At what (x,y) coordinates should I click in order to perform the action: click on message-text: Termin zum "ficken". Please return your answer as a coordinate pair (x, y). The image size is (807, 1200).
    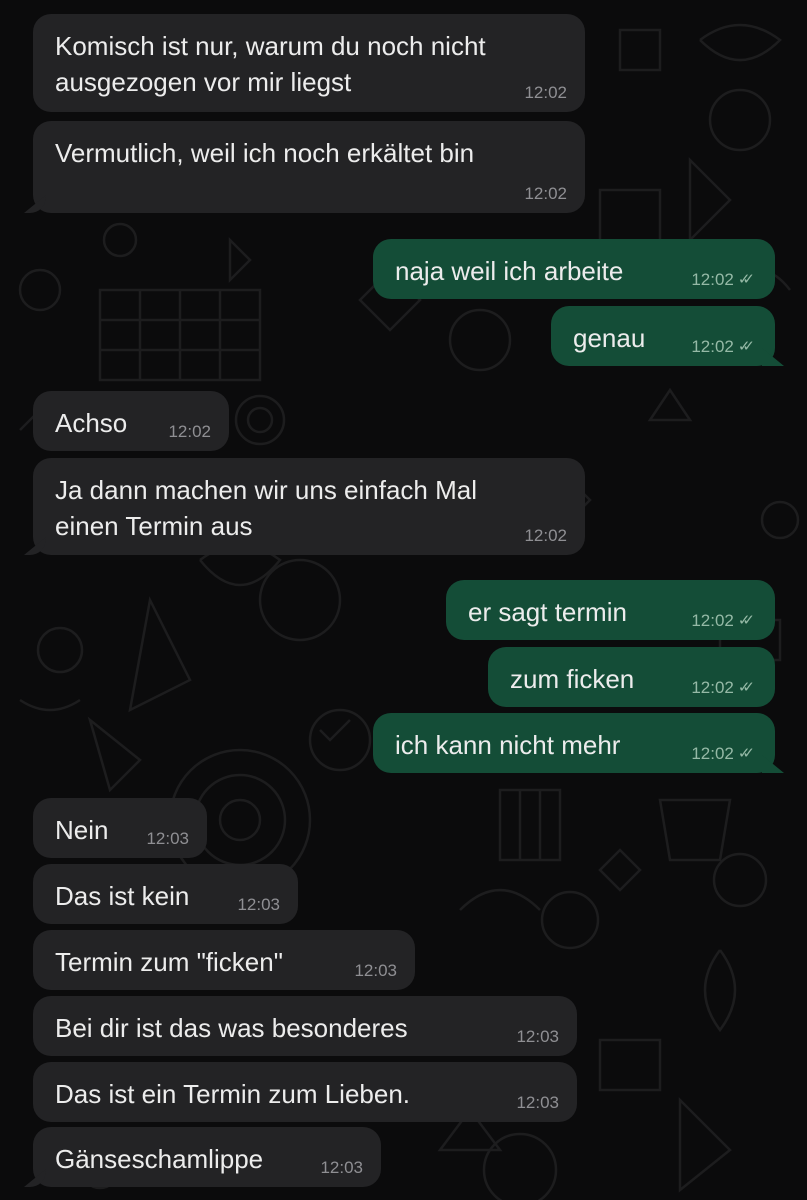
    Looking at the image, I should click on (169, 962).